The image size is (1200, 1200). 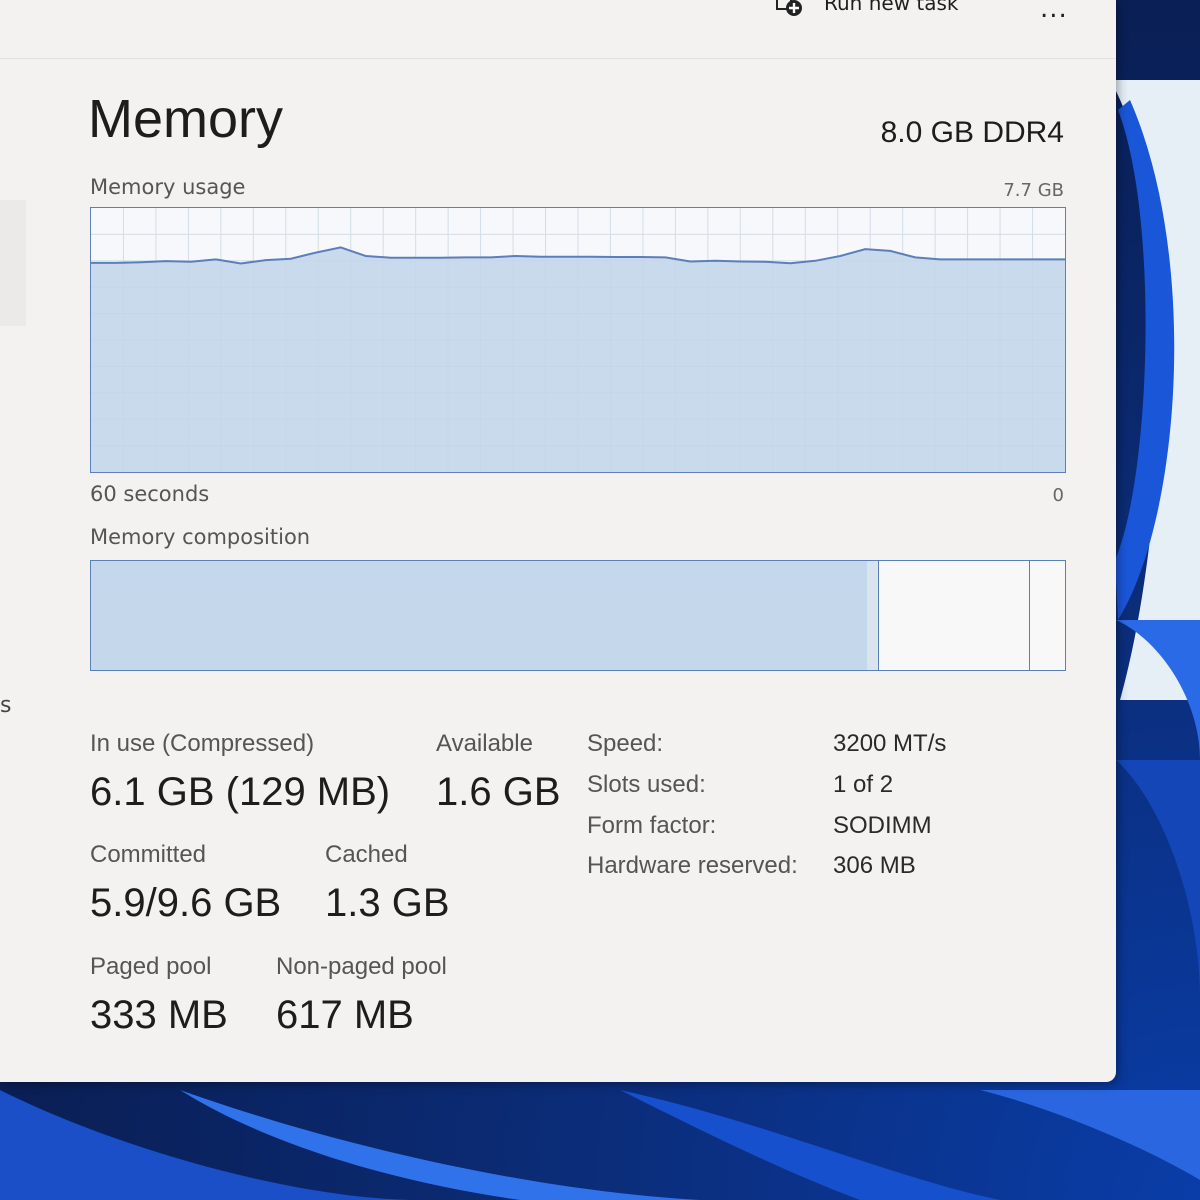 What do you see at coordinates (480, 615) in the screenshot?
I see `composition-in-use` at bounding box center [480, 615].